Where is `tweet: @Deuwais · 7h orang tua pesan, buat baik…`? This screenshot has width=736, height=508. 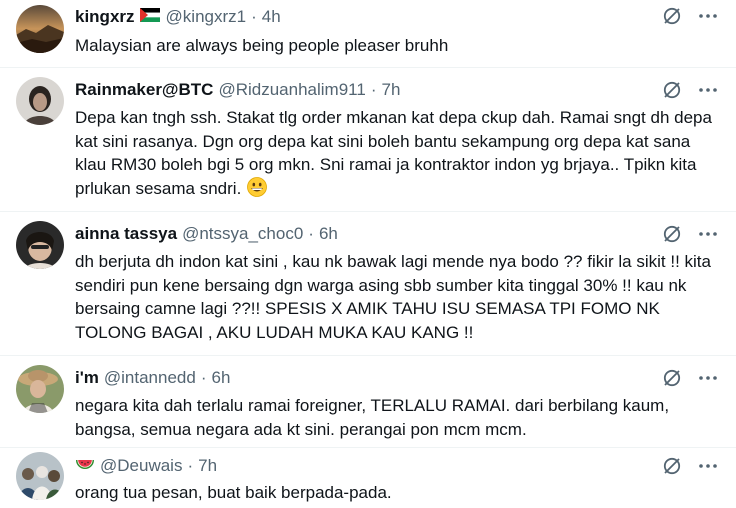
tweet: @Deuwais · 7h orang tua pesan, buat baik… is located at coordinates (368, 478).